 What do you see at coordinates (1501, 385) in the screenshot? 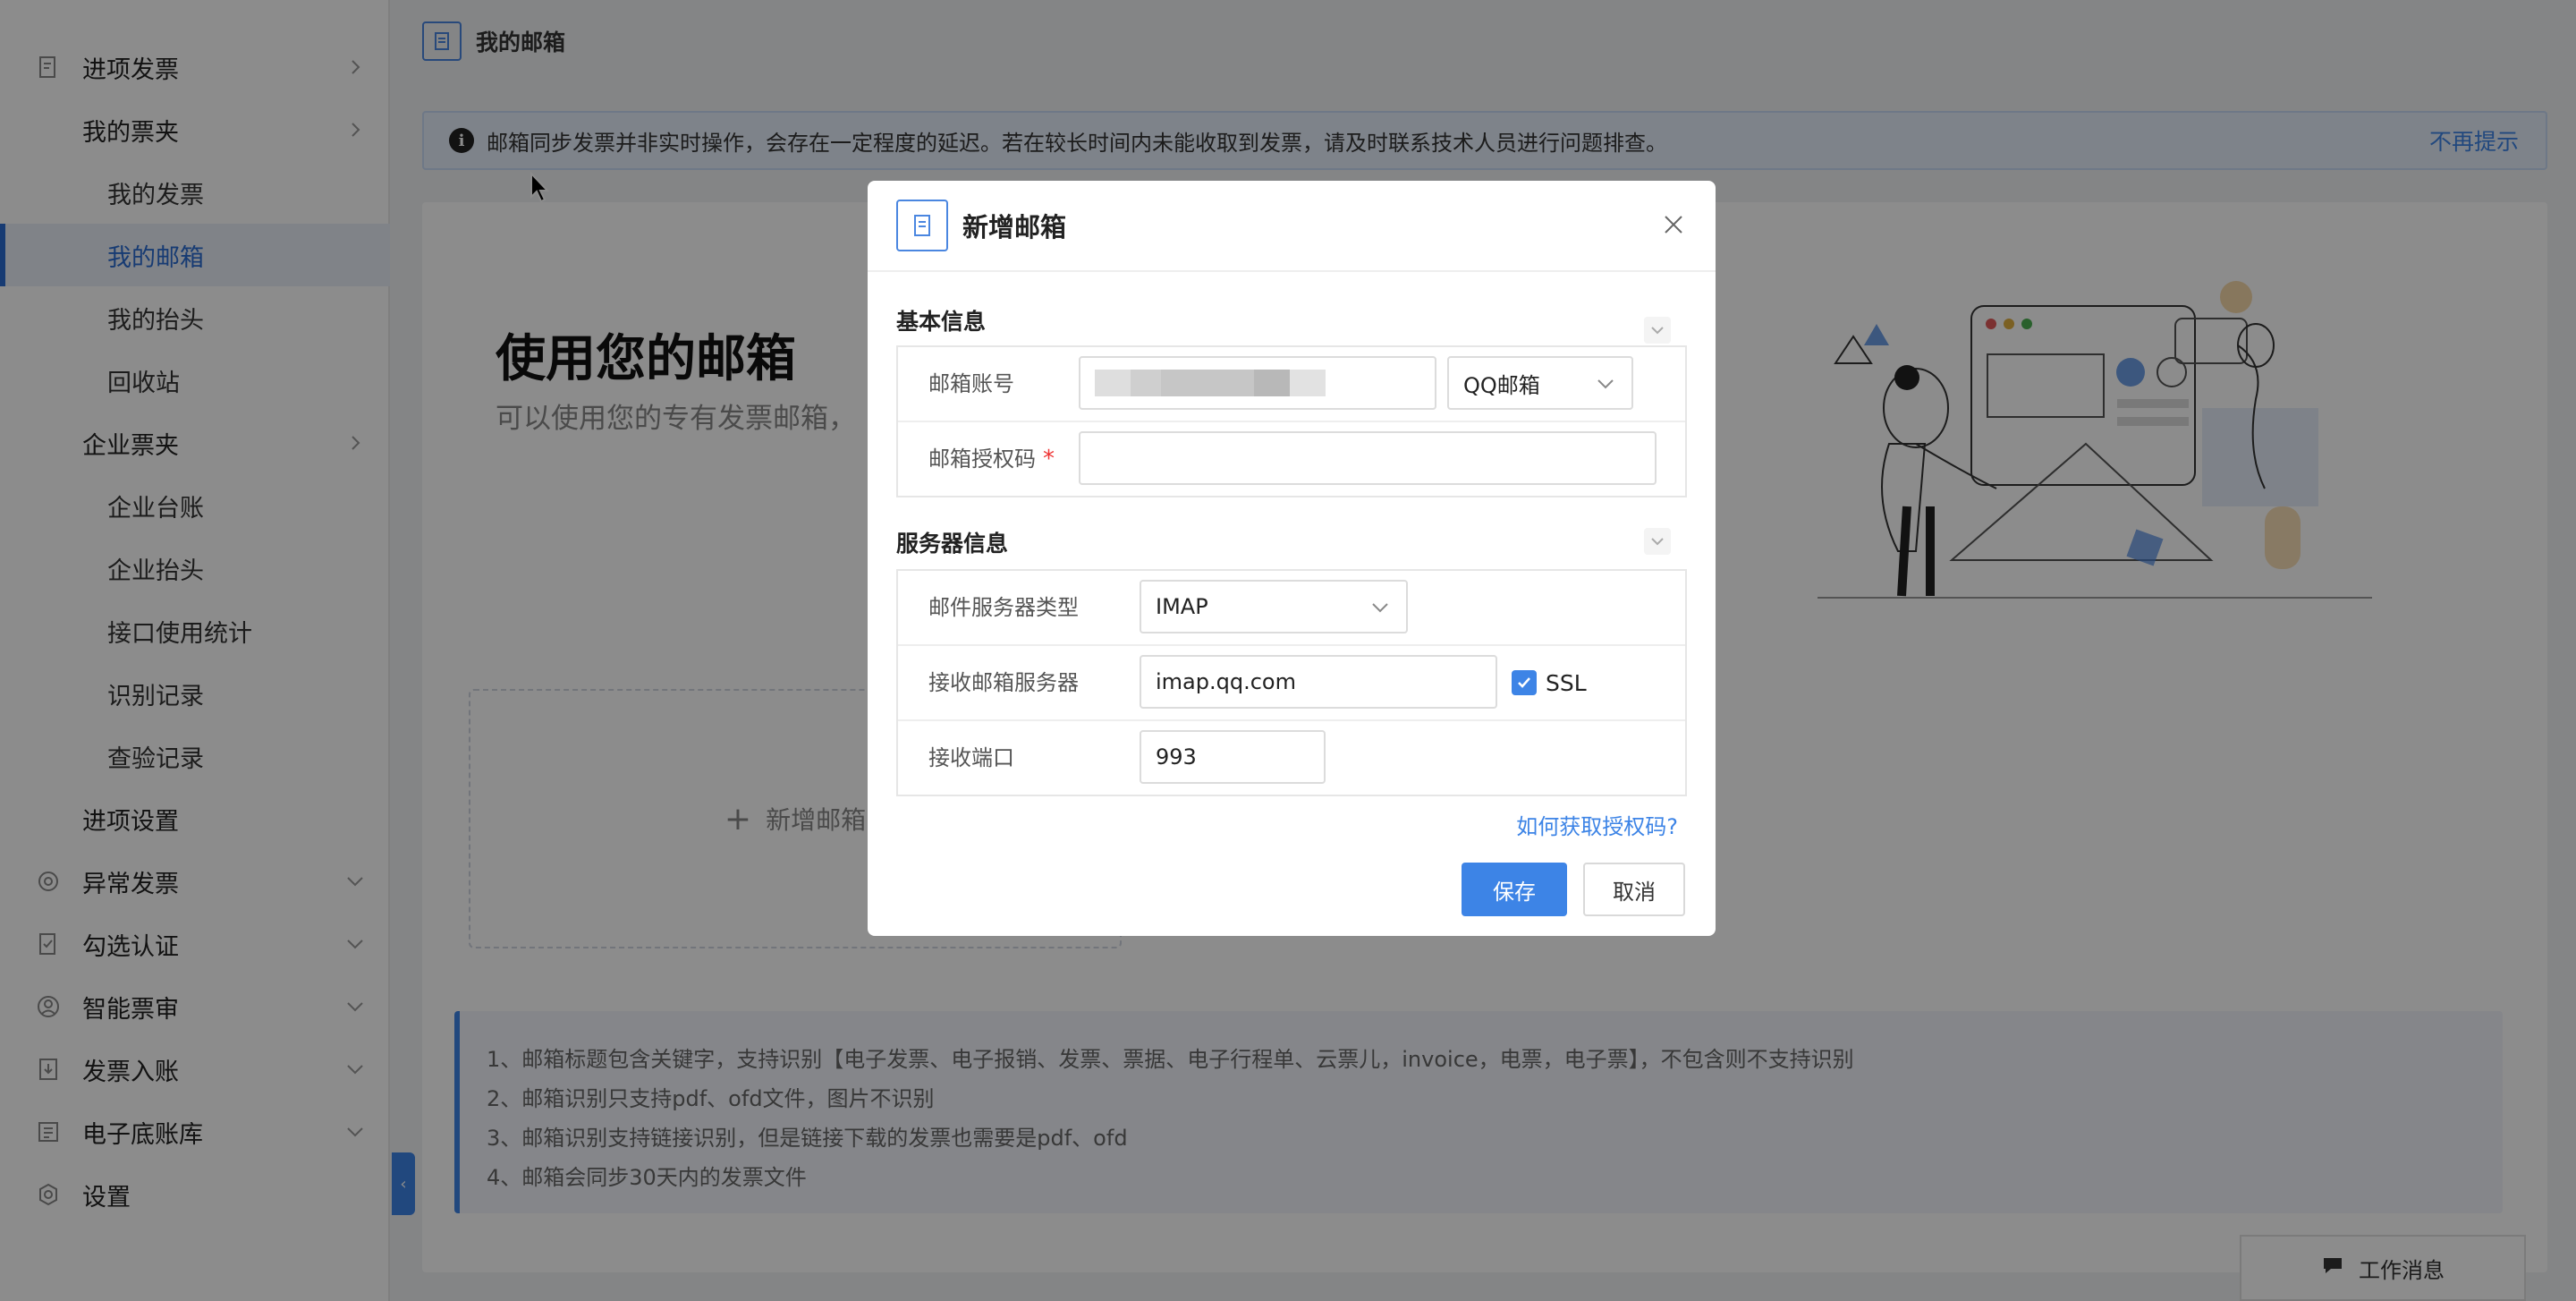
I see `mail-type-value: QQ邮箱` at bounding box center [1501, 385].